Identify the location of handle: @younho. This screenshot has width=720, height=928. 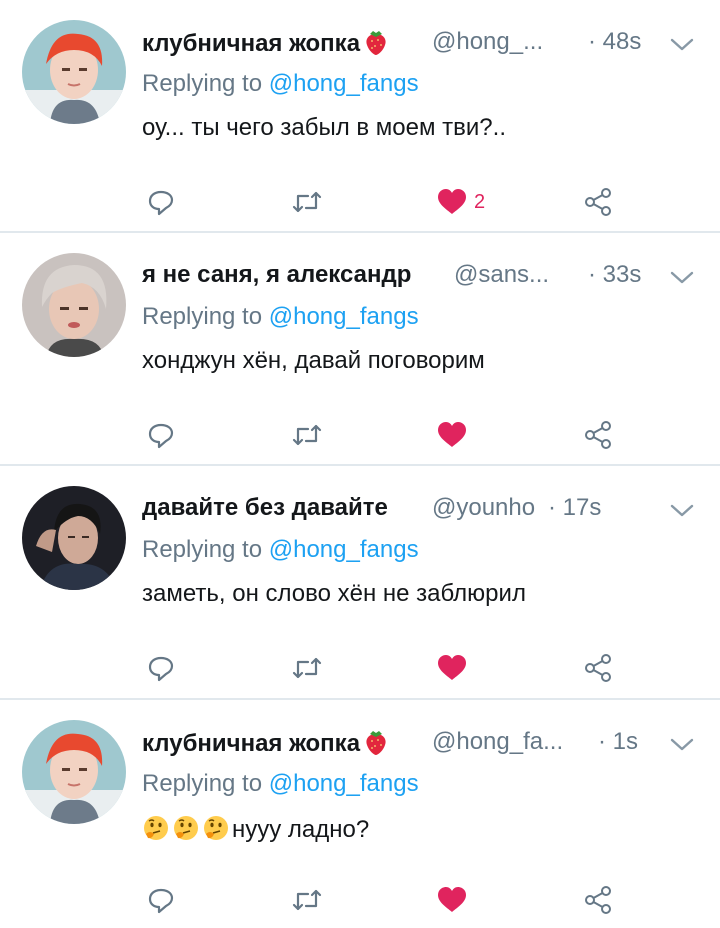
(483, 508).